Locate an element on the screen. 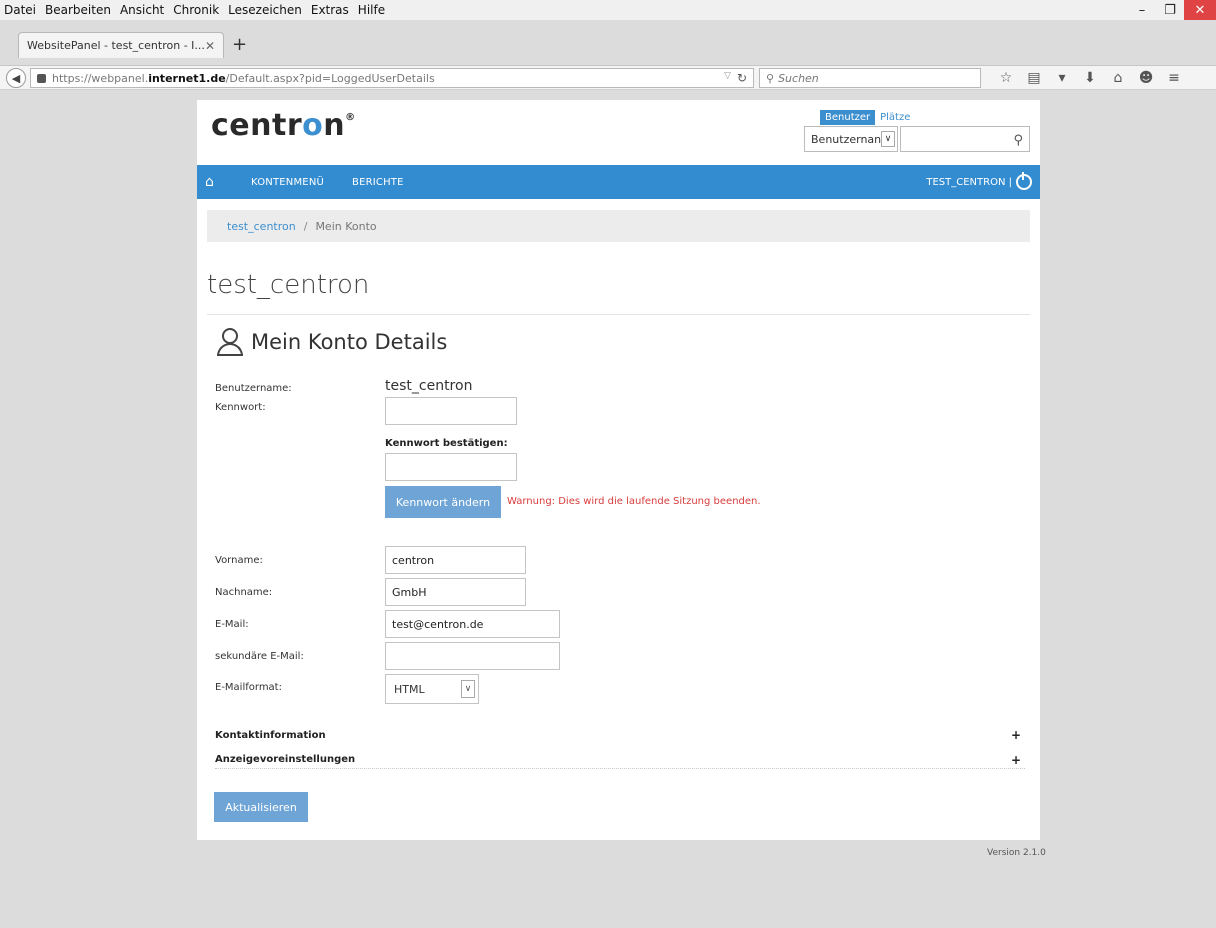 The image size is (1216, 928). home-icon: ⌂ is located at coordinates (214, 182).